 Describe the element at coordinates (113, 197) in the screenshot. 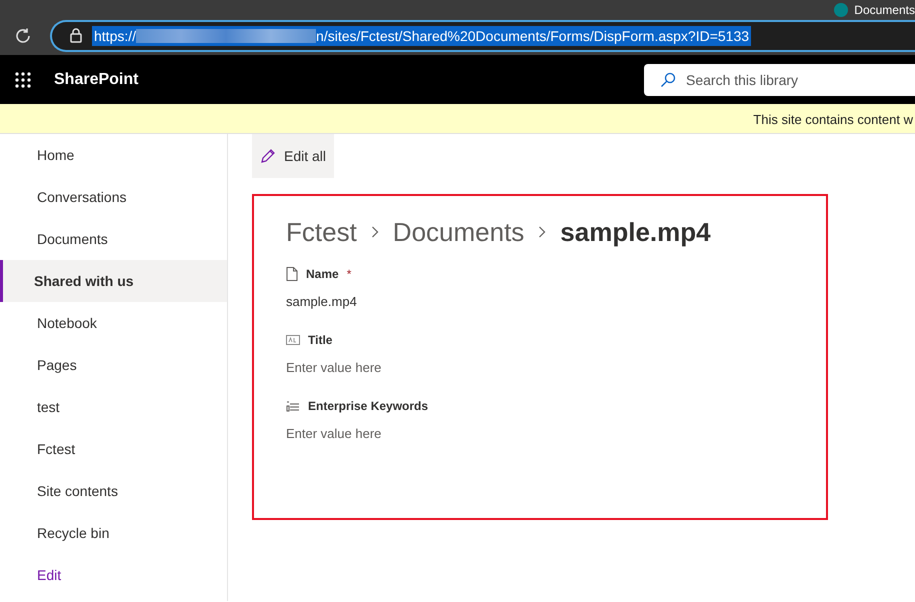

I see `nav-item: Conversations` at that location.